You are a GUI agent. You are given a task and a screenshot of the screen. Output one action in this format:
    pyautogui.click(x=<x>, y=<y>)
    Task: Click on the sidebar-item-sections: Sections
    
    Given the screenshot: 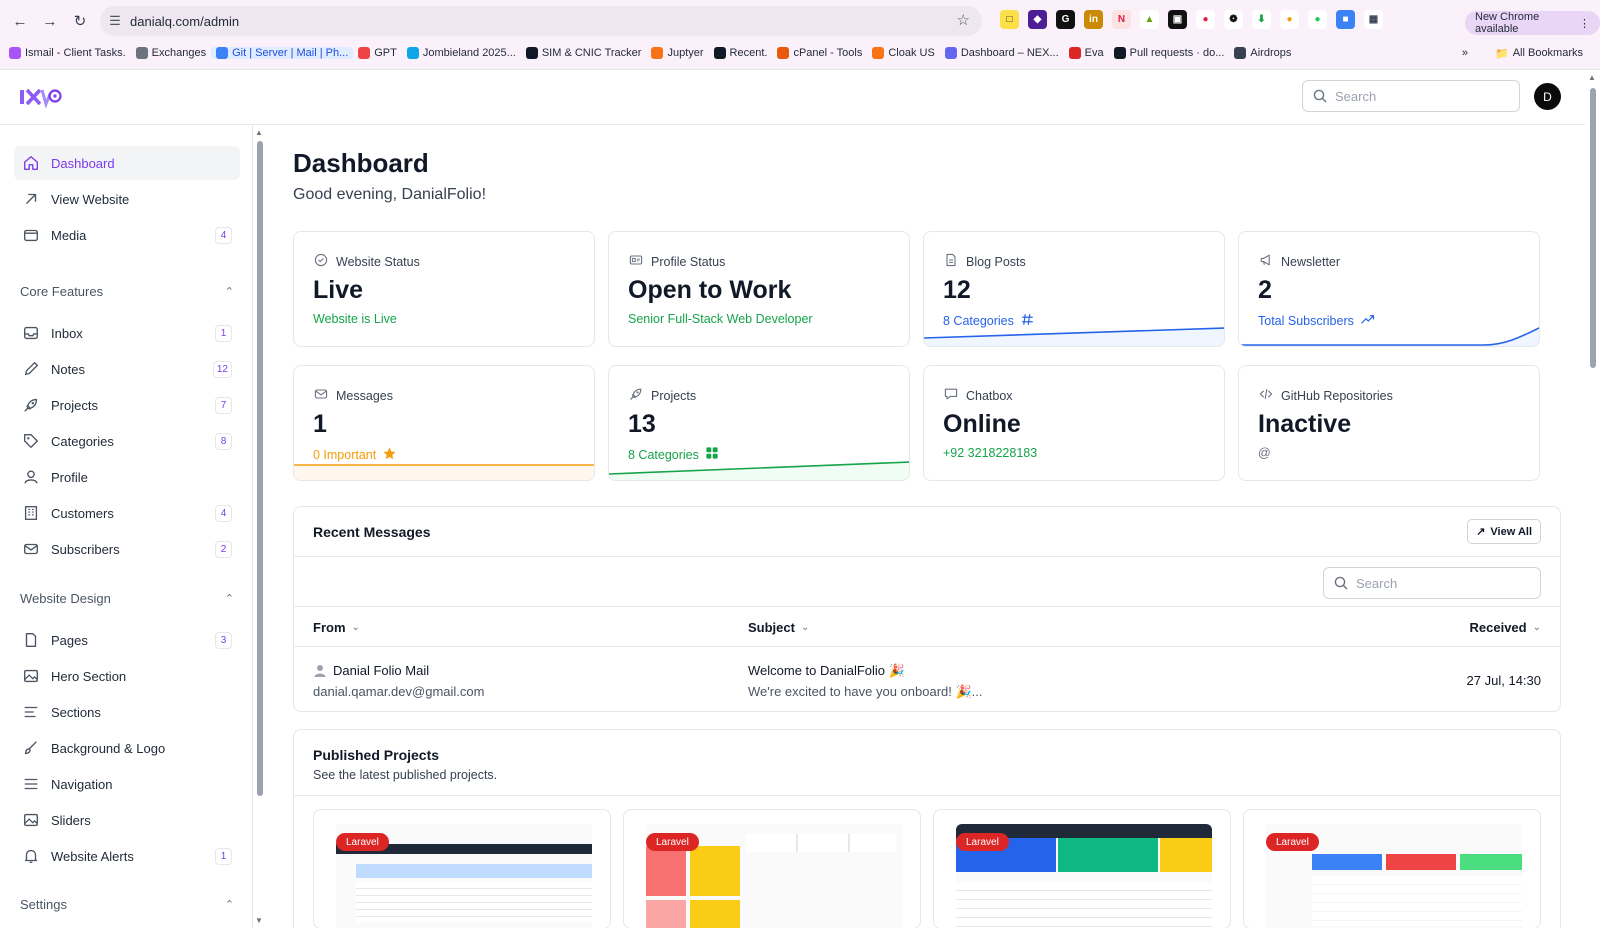 What is the action you would take?
    pyautogui.click(x=127, y=712)
    